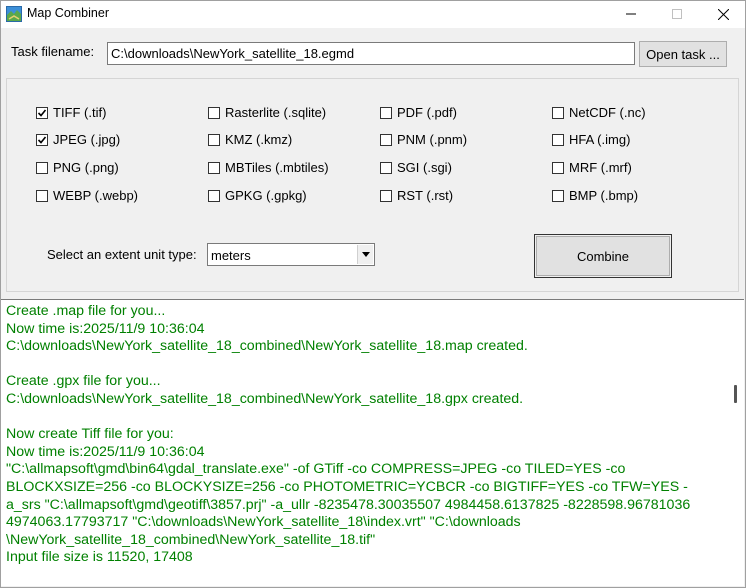 The width and height of the screenshot is (746, 588). Describe the element at coordinates (599, 139) in the screenshot. I see `format-checkbox-label: HFA (.img)` at that location.